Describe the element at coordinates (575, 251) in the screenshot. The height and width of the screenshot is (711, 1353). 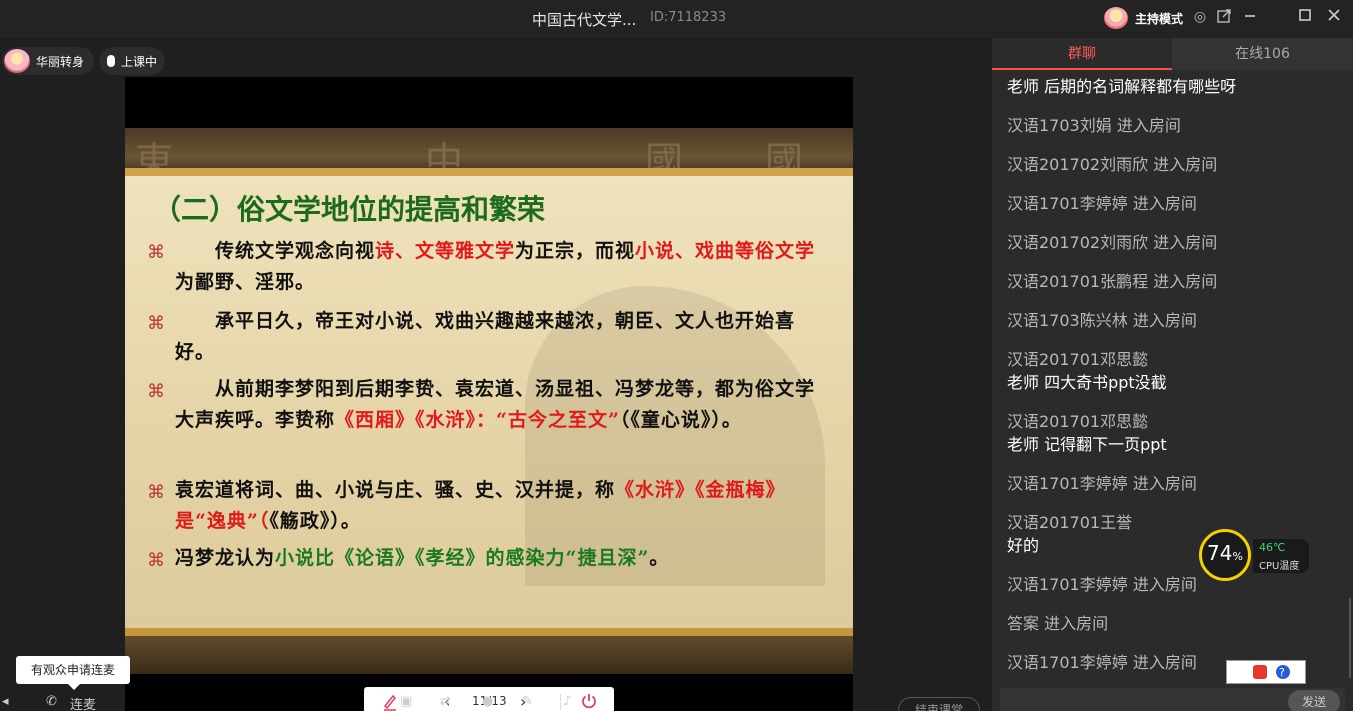
I see `text-run: 为正宗，而视` at that location.